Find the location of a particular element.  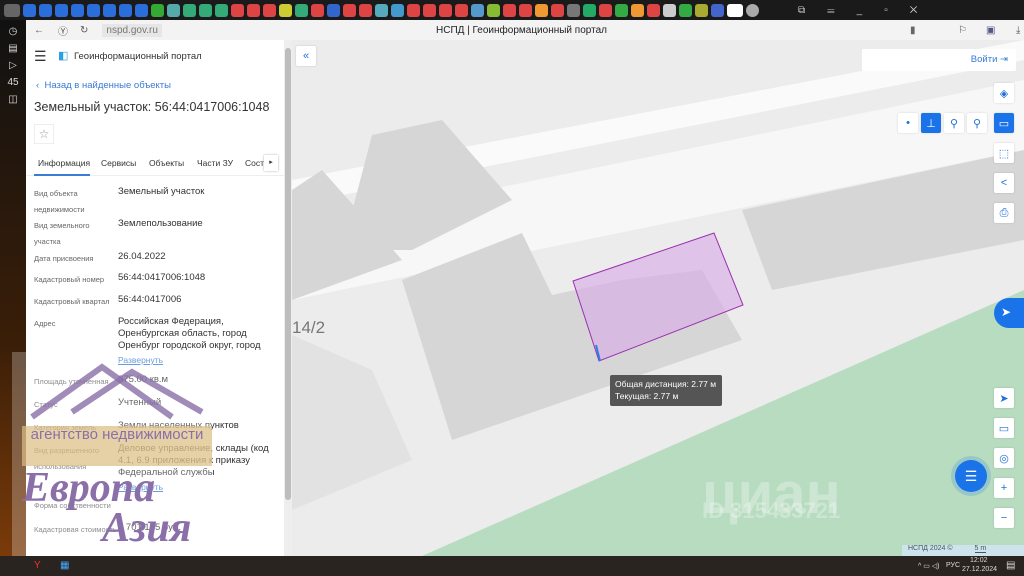

panel-scrollbar is located at coordinates (288, 298).